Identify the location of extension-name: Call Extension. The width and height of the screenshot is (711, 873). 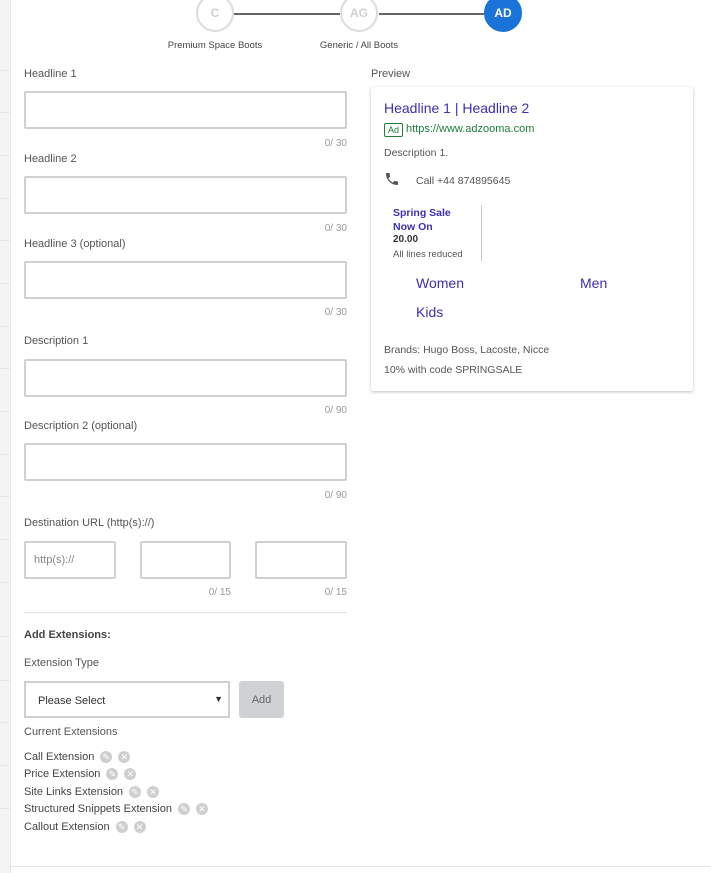
(59, 757).